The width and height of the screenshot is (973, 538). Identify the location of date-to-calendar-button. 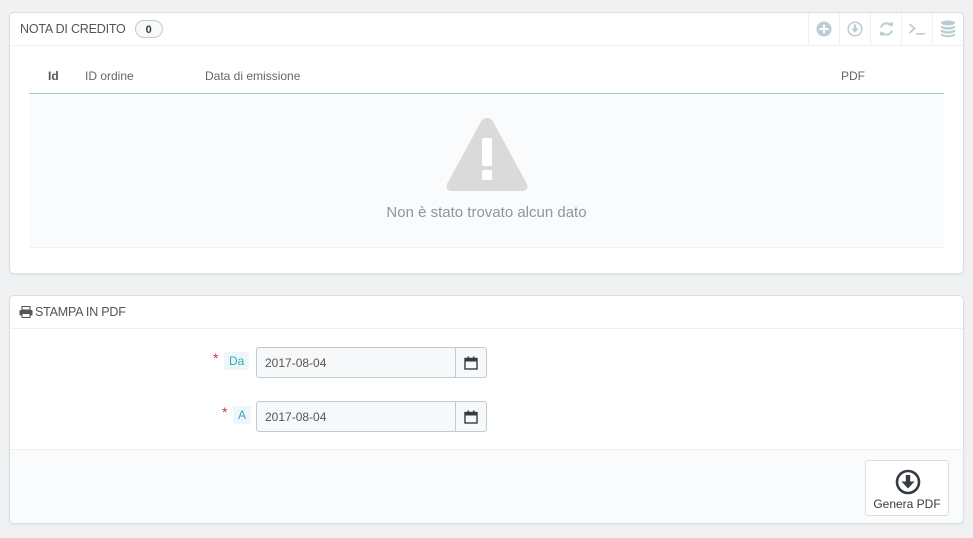
(470, 416).